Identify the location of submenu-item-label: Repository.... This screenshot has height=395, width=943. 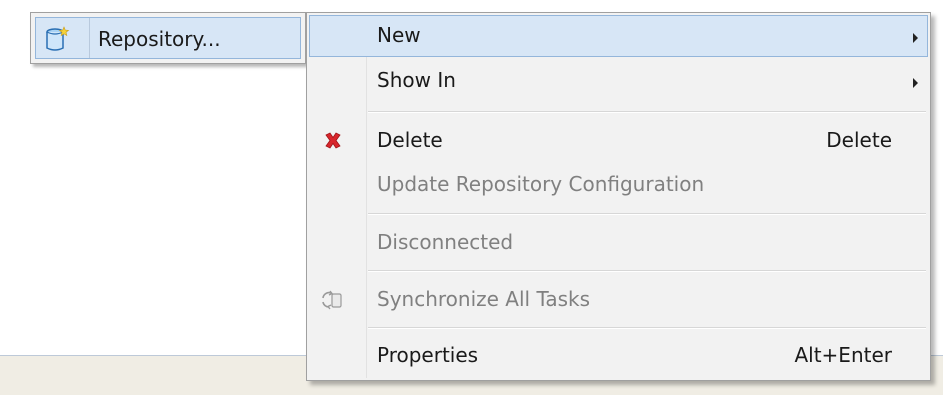
(159, 39).